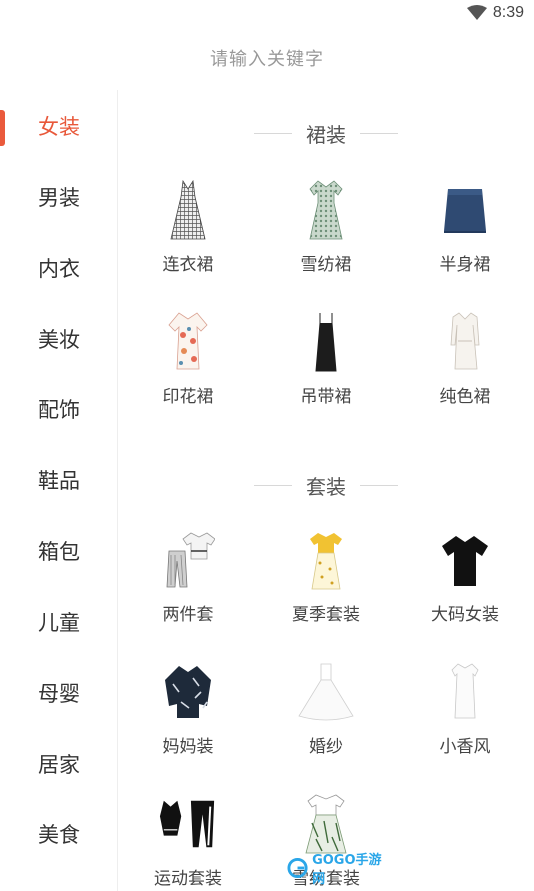 The height and width of the screenshot is (891, 534). I want to click on category-item-label: 运动套装, so click(188, 878).